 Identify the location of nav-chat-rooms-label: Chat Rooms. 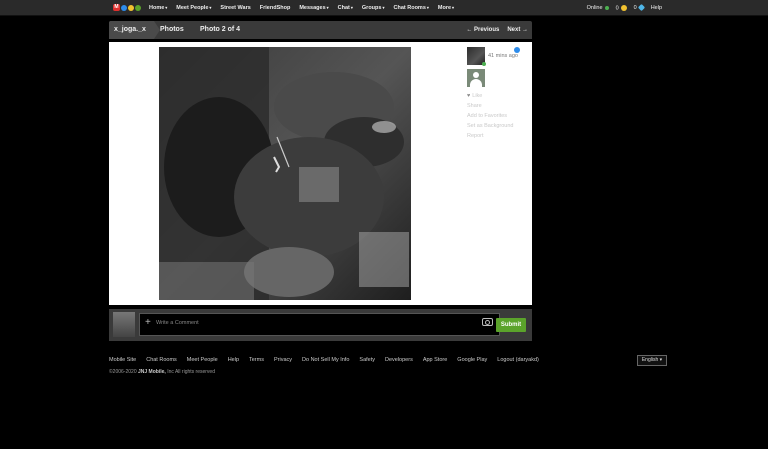
(409, 8).